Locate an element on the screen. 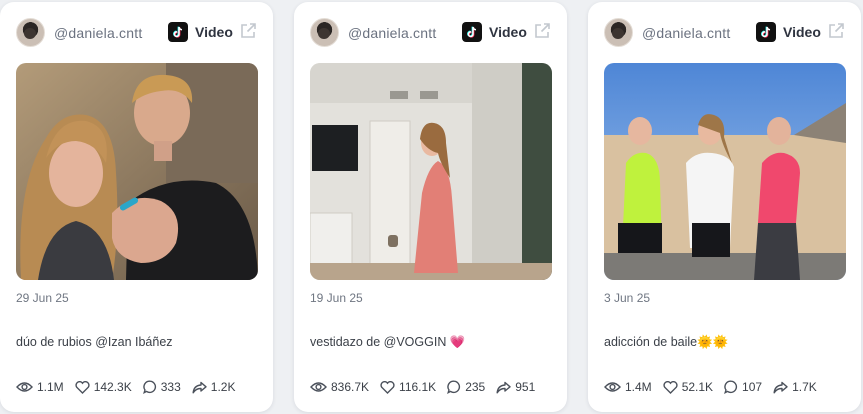  comments-count: 107 is located at coordinates (752, 387).